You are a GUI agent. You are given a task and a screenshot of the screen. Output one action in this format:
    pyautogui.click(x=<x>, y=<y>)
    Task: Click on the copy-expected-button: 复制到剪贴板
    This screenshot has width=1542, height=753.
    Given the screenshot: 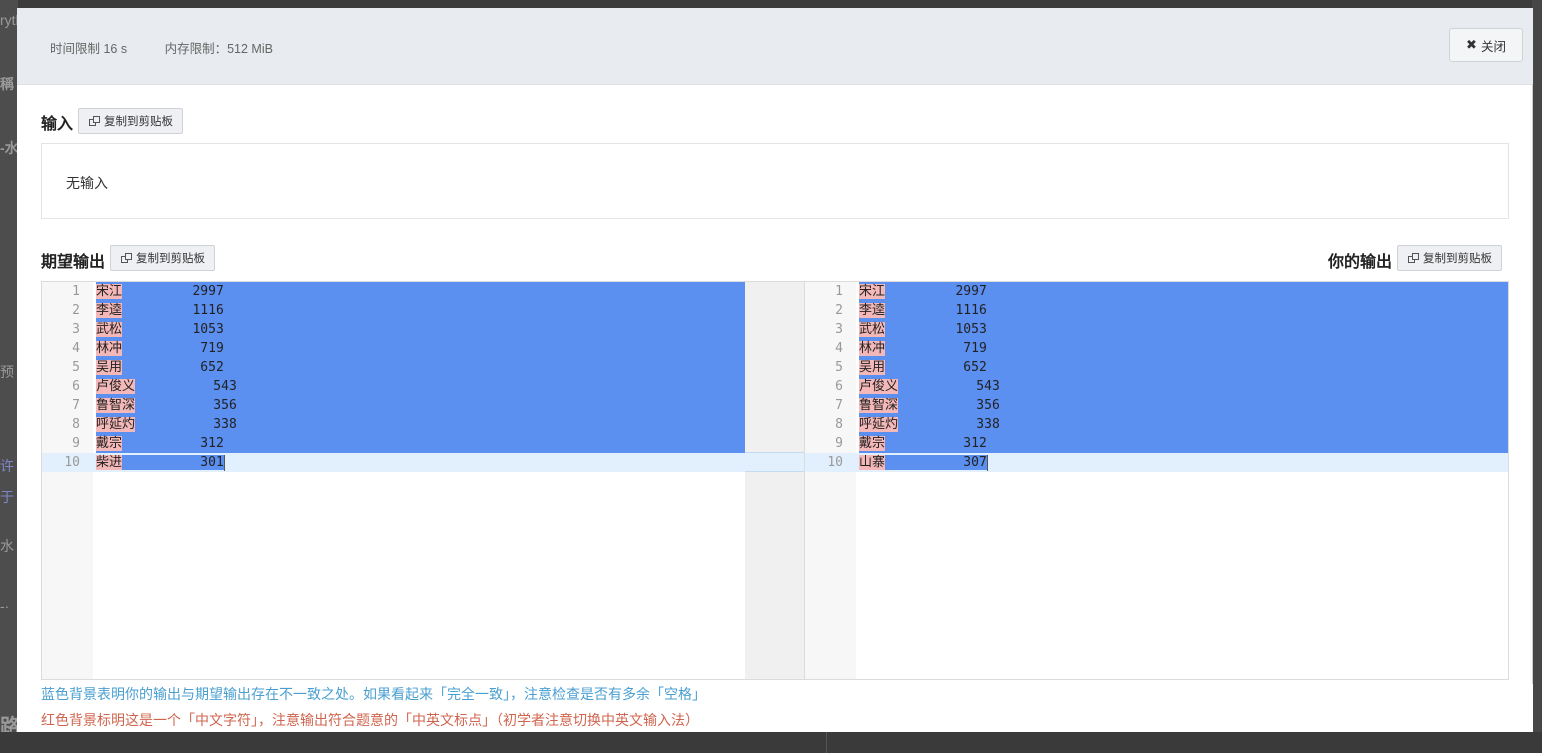 What is the action you would take?
    pyautogui.click(x=162, y=258)
    